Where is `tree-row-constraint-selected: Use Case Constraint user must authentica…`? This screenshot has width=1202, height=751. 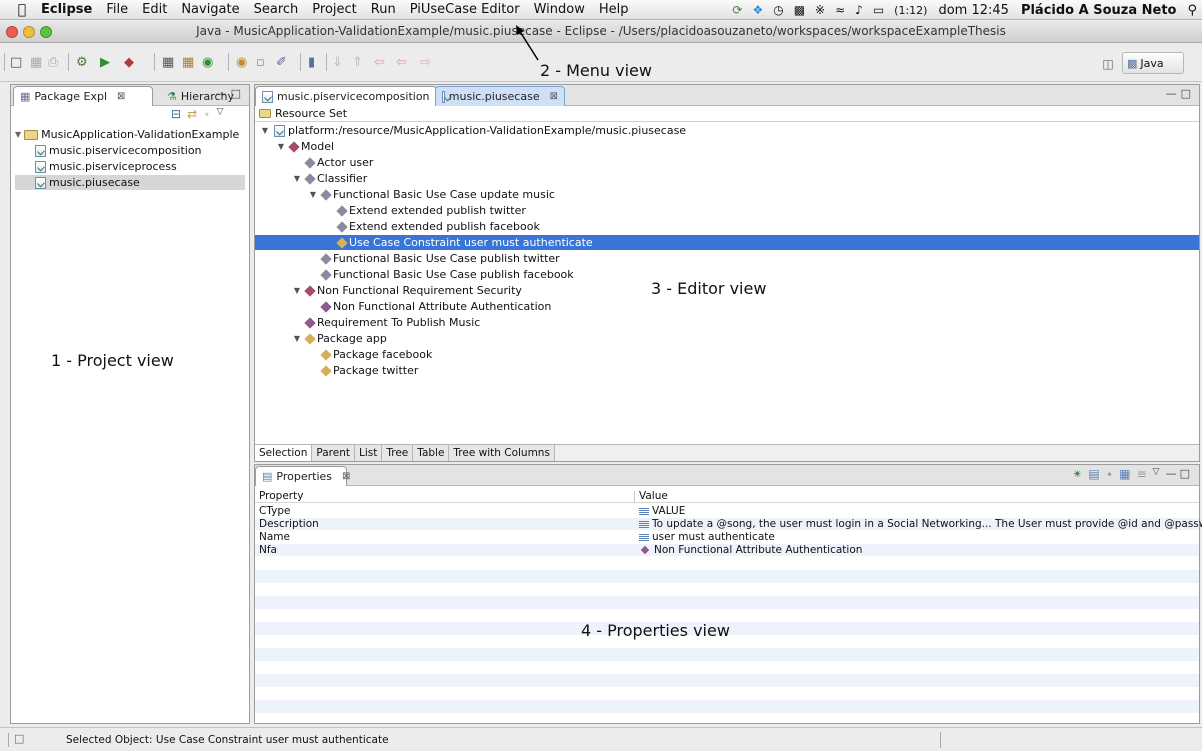 tree-row-constraint-selected: Use Case Constraint user must authentica… is located at coordinates (727, 242).